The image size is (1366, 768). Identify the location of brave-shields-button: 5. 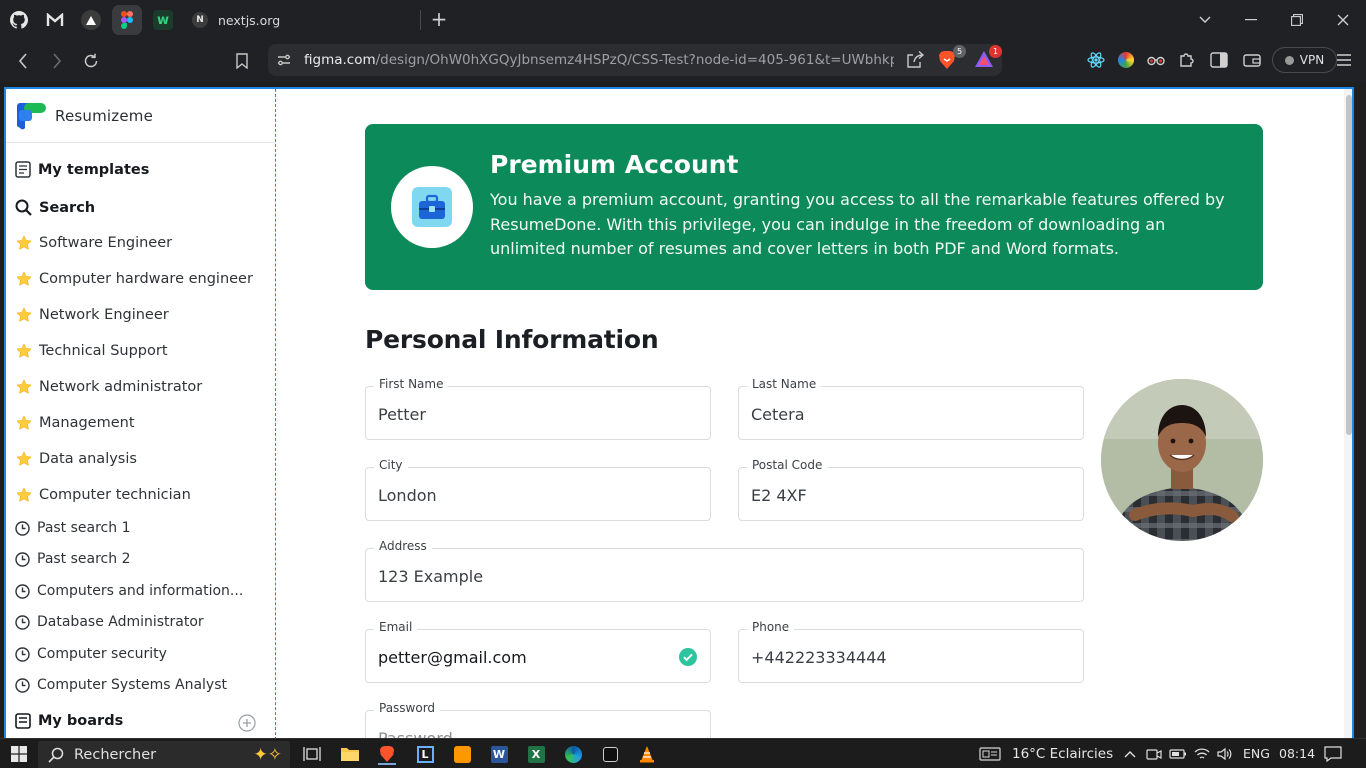
(952, 57).